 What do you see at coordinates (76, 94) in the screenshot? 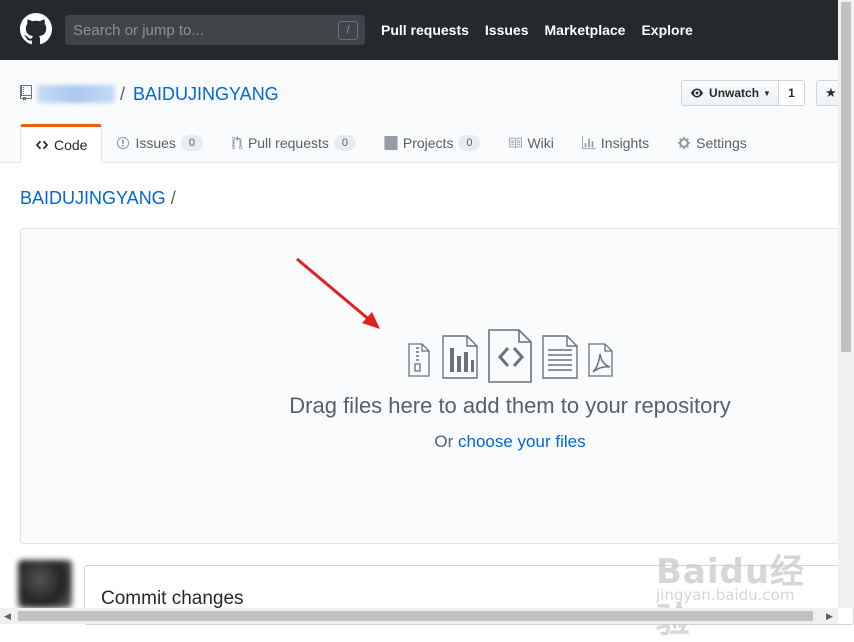
I see `owner-name-redacted` at bounding box center [76, 94].